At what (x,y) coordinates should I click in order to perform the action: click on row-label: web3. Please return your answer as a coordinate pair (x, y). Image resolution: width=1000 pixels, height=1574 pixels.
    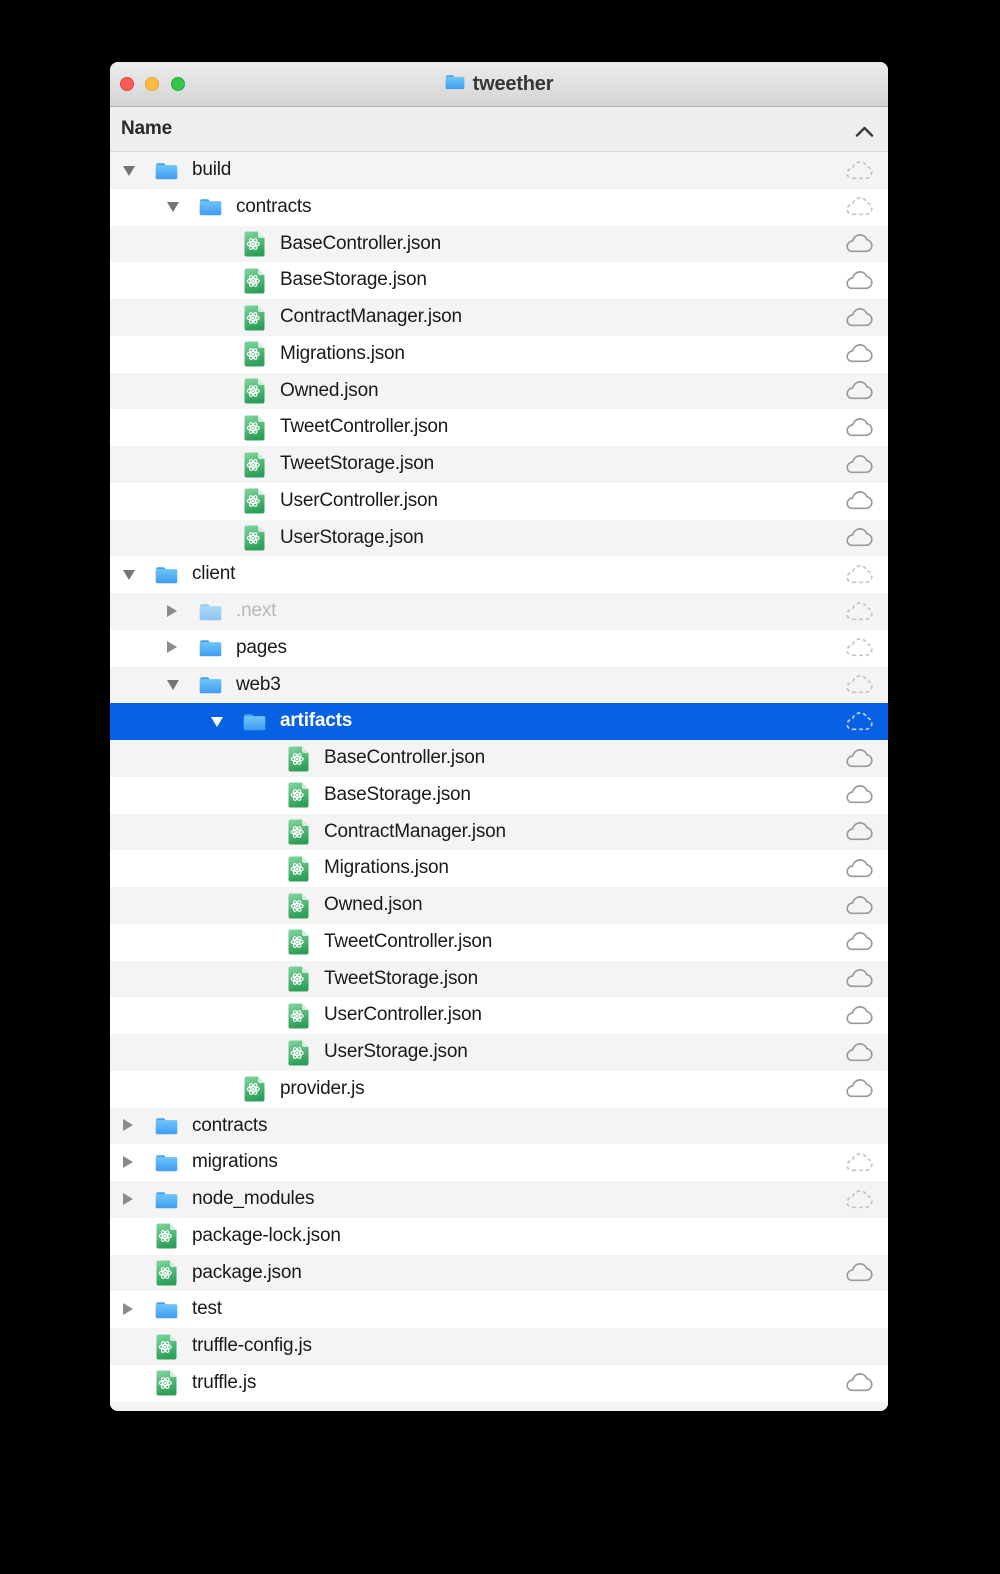
    Looking at the image, I should click on (258, 684).